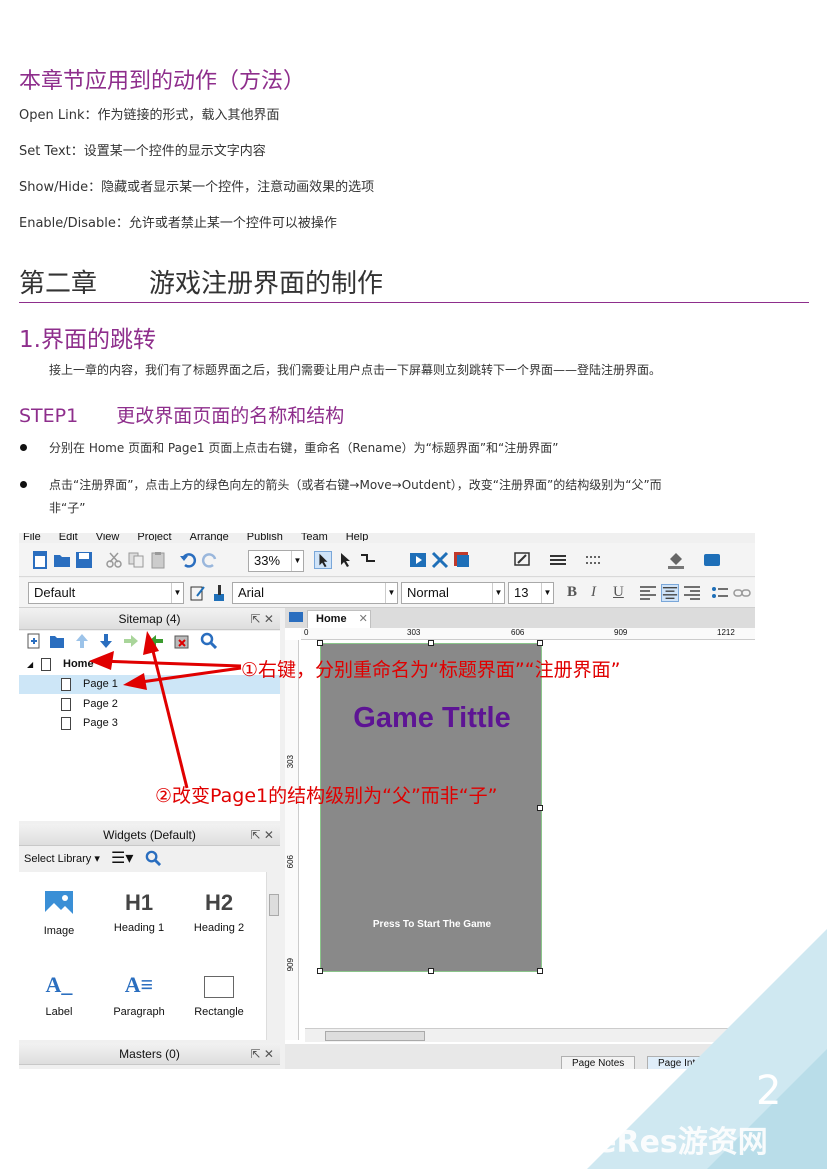 Image resolution: width=827 pixels, height=1169 pixels. What do you see at coordinates (162, 81) in the screenshot?
I see `section-title: 本章节应用到的动作（方法）` at bounding box center [162, 81].